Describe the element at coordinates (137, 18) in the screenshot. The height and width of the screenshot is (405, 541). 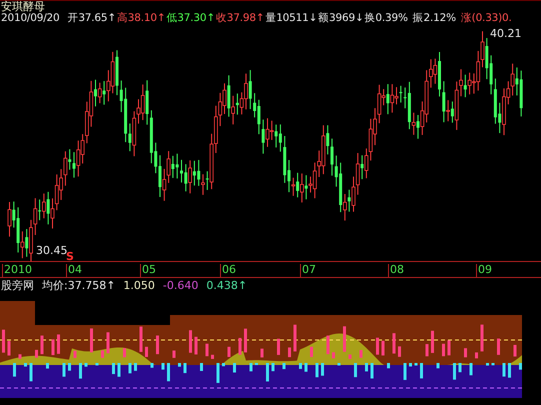
I see `quote-field: 高38.10` at that location.